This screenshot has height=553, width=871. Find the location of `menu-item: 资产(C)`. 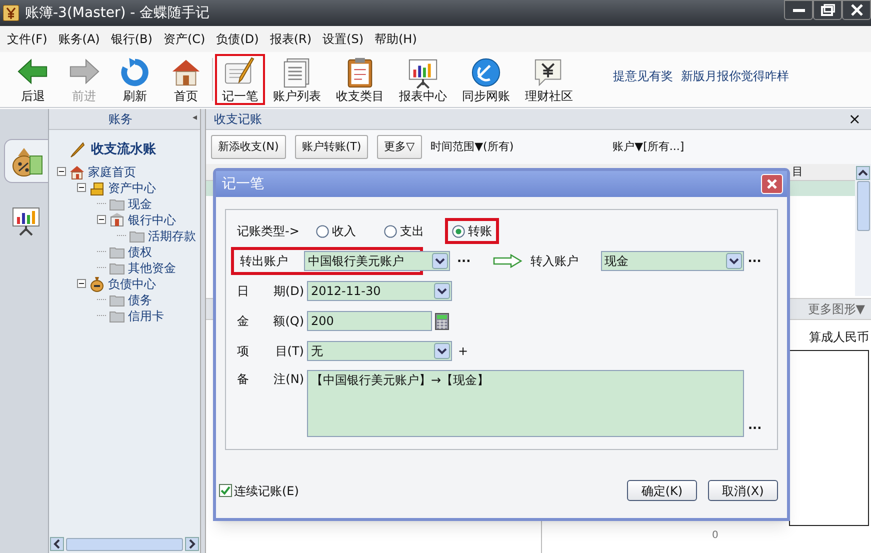

menu-item: 资产(C) is located at coordinates (184, 39).